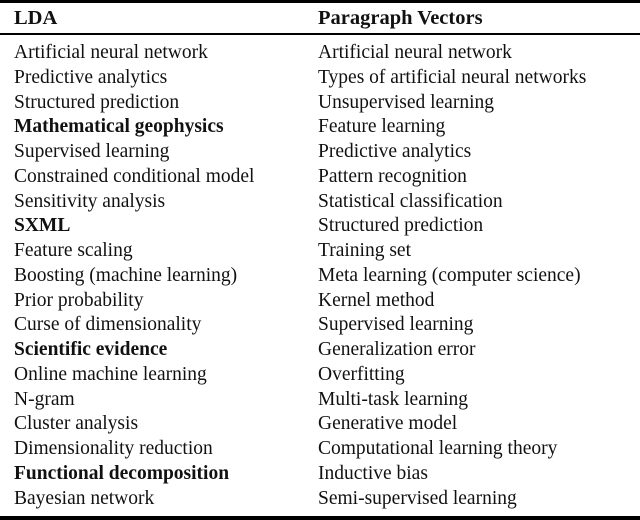 Image resolution: width=640 pixels, height=520 pixels. Describe the element at coordinates (108, 325) in the screenshot. I see `table-cell: Curse of dimensionality` at that location.